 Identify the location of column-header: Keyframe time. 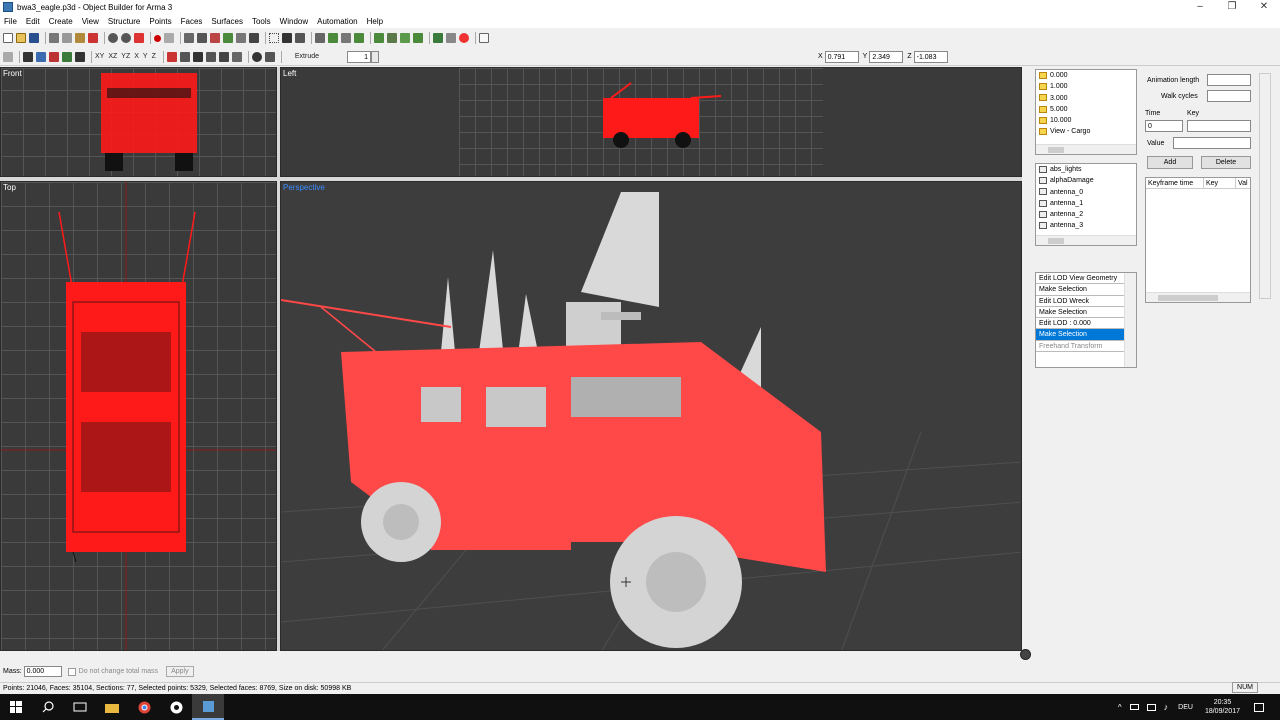
(1175, 183).